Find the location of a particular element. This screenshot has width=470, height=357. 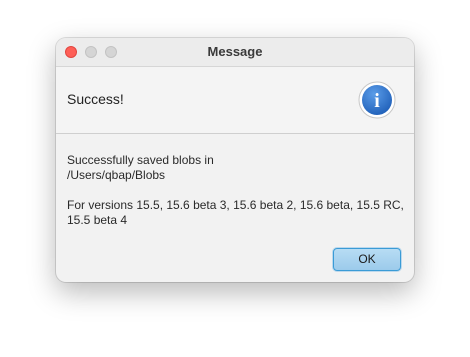

window-title: Message is located at coordinates (235, 51).